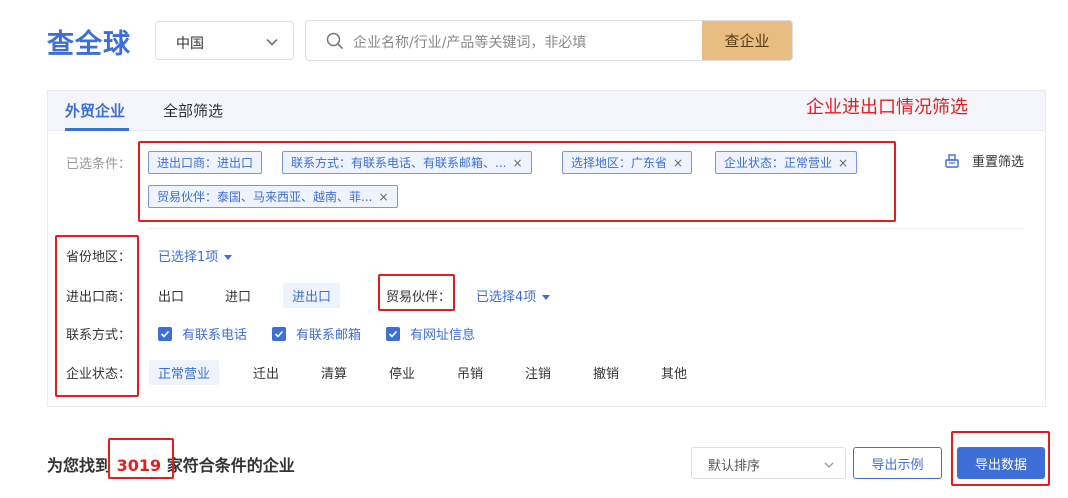 Image resolution: width=1068 pixels, height=498 pixels. I want to click on partner-dropdown: 已选择4项, so click(513, 295).